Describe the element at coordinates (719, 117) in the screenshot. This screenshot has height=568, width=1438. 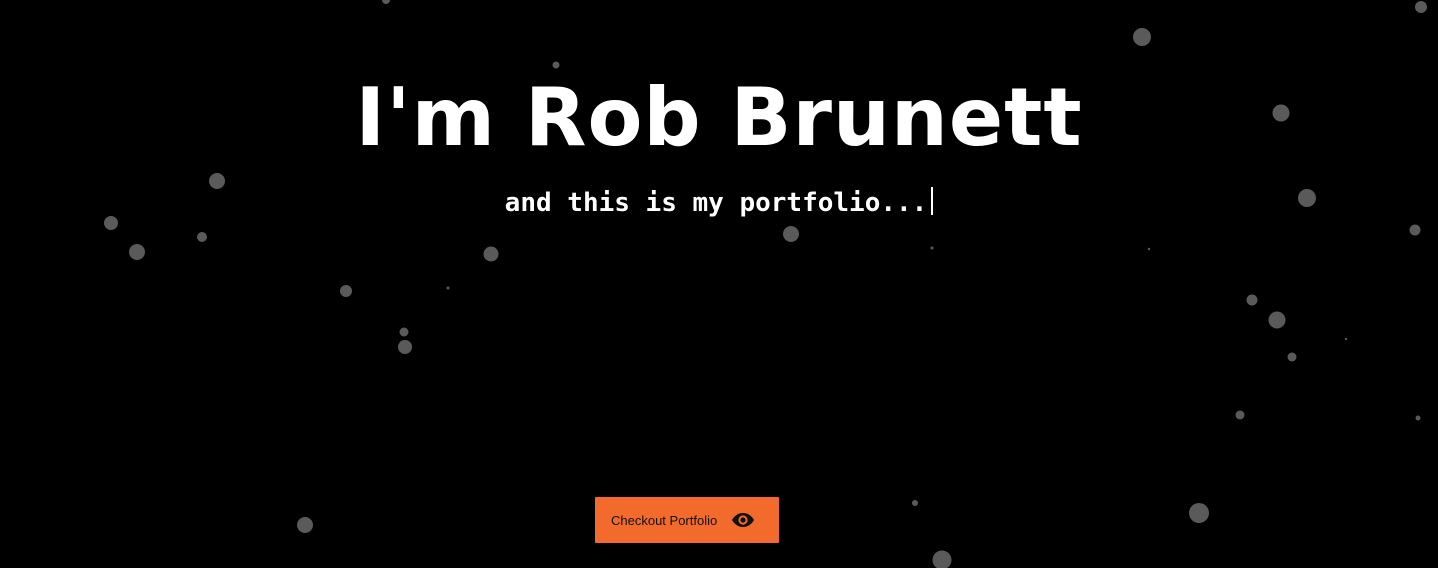
I see `hero-title: I'm Rob Brunett` at that location.